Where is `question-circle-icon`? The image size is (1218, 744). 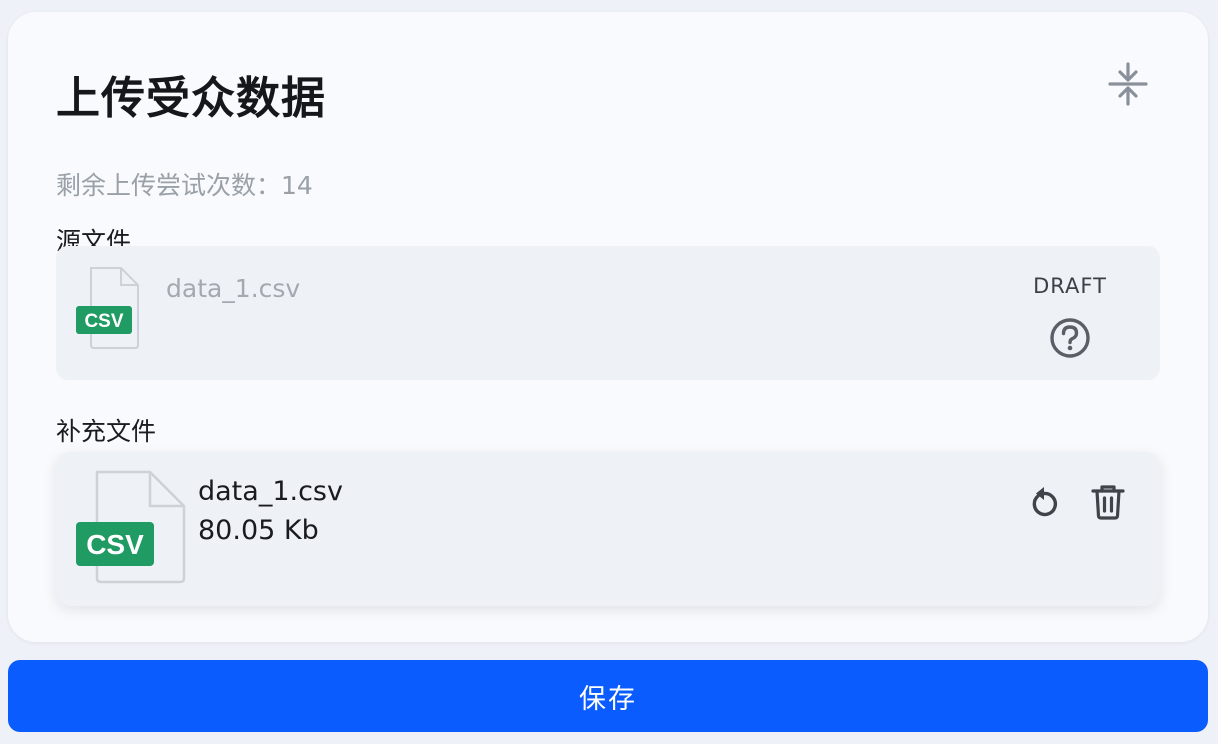 question-circle-icon is located at coordinates (1070, 338).